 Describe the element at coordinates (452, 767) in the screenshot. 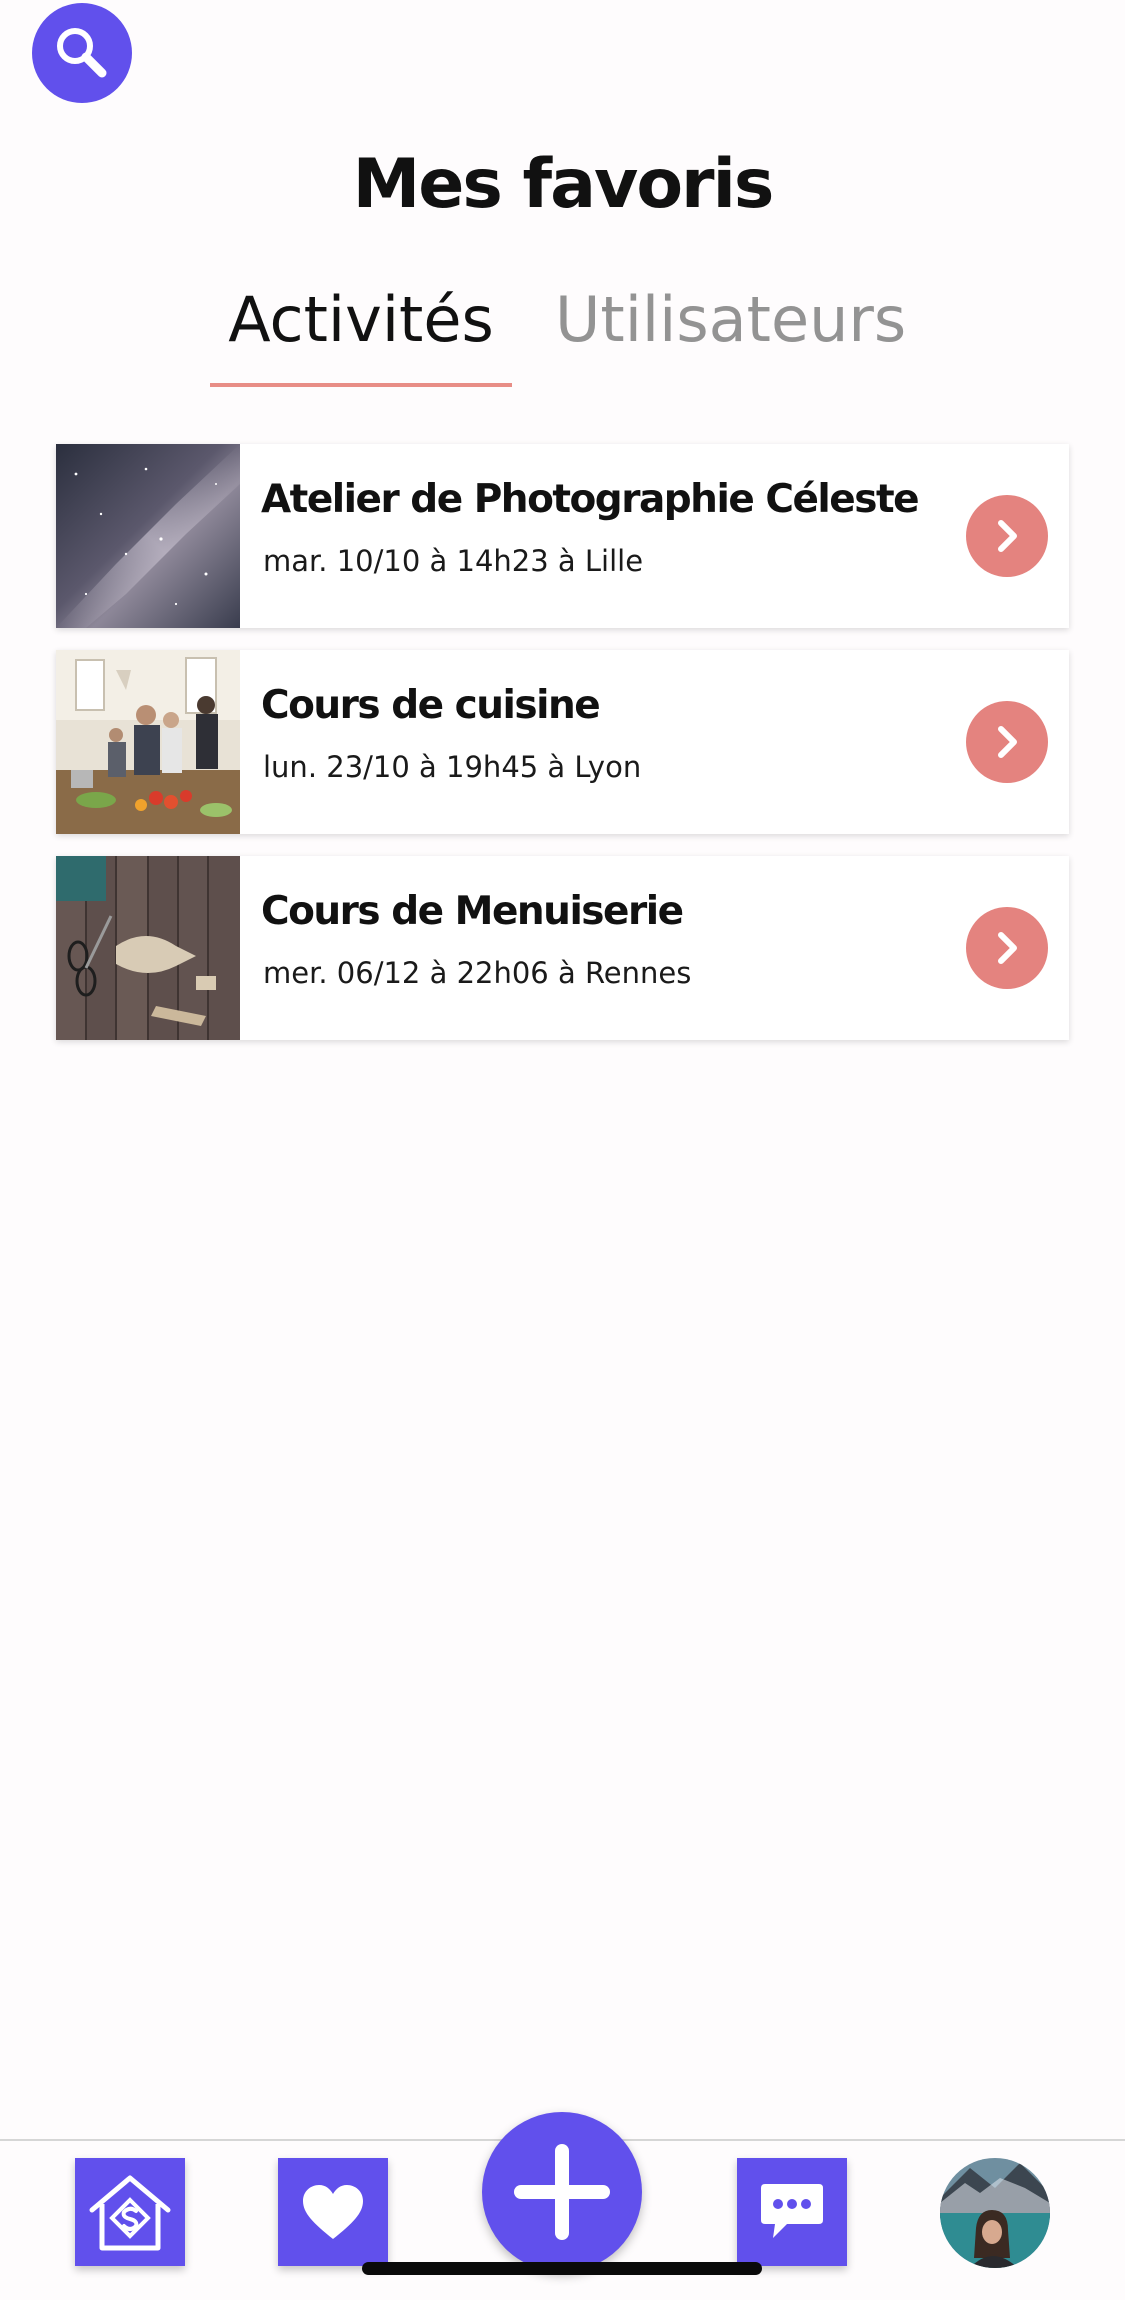

I see `activity-subtitle: lun. 23/10 à 19h45 à Lyon` at that location.